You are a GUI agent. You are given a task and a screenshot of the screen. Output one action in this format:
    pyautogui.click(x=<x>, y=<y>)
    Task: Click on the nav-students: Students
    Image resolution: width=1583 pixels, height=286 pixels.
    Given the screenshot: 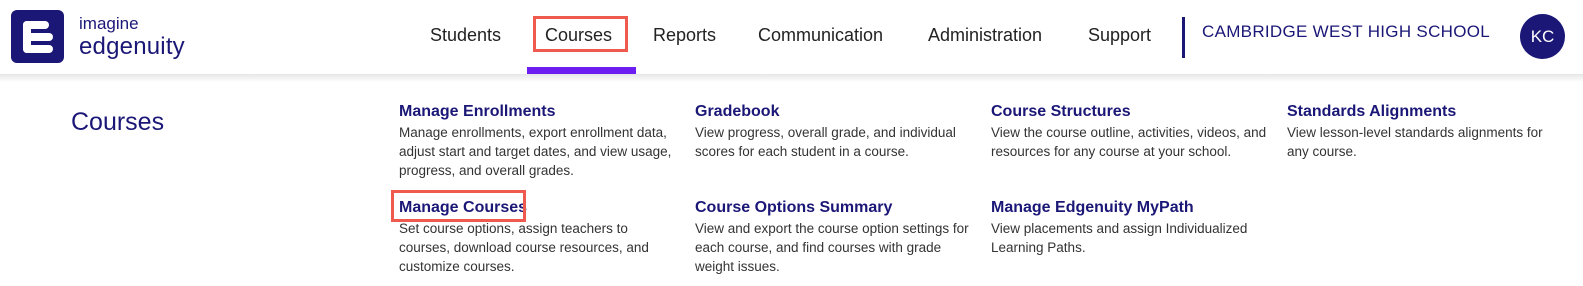 What is the action you would take?
    pyautogui.click(x=465, y=35)
    